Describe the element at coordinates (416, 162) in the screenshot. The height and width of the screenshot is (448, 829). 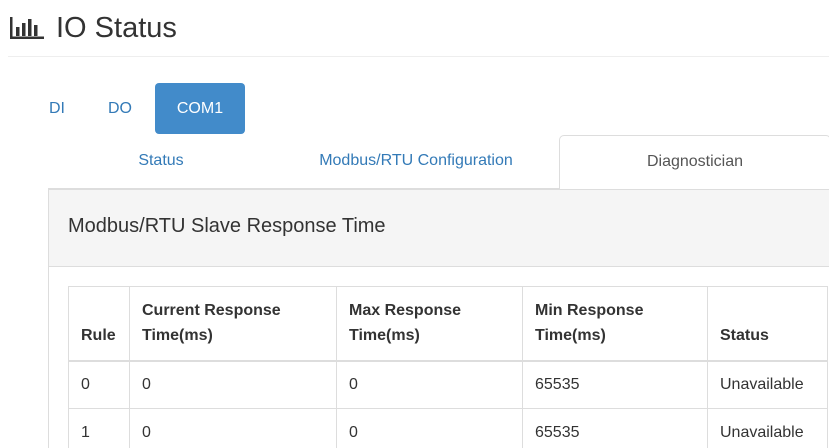
I see `tab-modbus-rtu-configuration: Modbus/RTU Configuration` at that location.